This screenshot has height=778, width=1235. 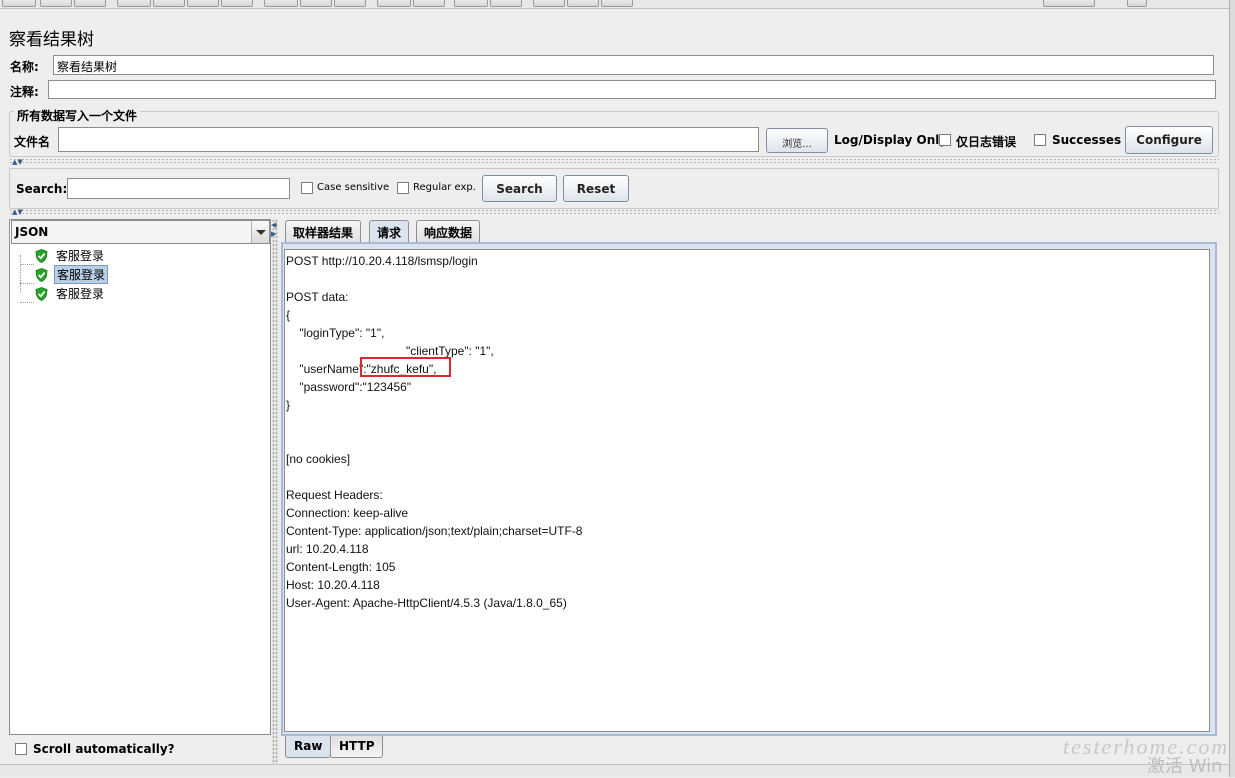 I want to click on scroll-auto-checkbox, so click(x=21, y=749).